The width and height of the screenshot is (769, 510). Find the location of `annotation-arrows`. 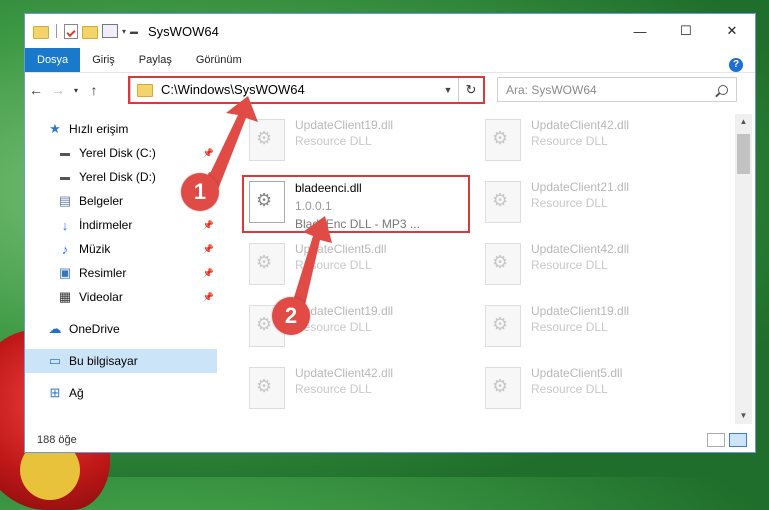

annotation-arrows is located at coordinates (268, 205).